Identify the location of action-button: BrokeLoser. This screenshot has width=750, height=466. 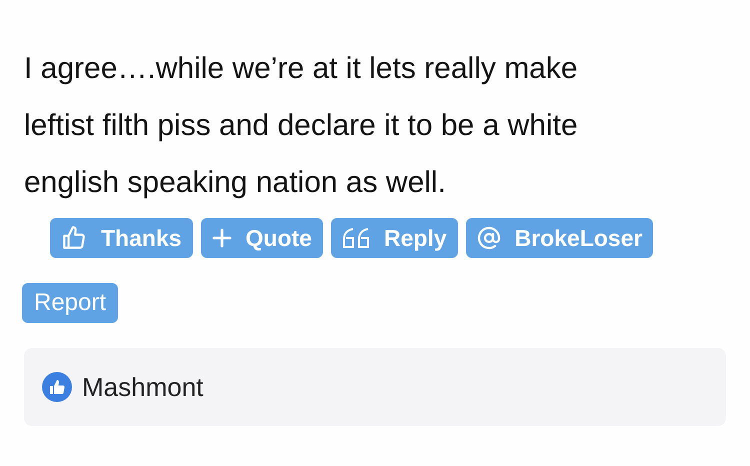
(560, 238).